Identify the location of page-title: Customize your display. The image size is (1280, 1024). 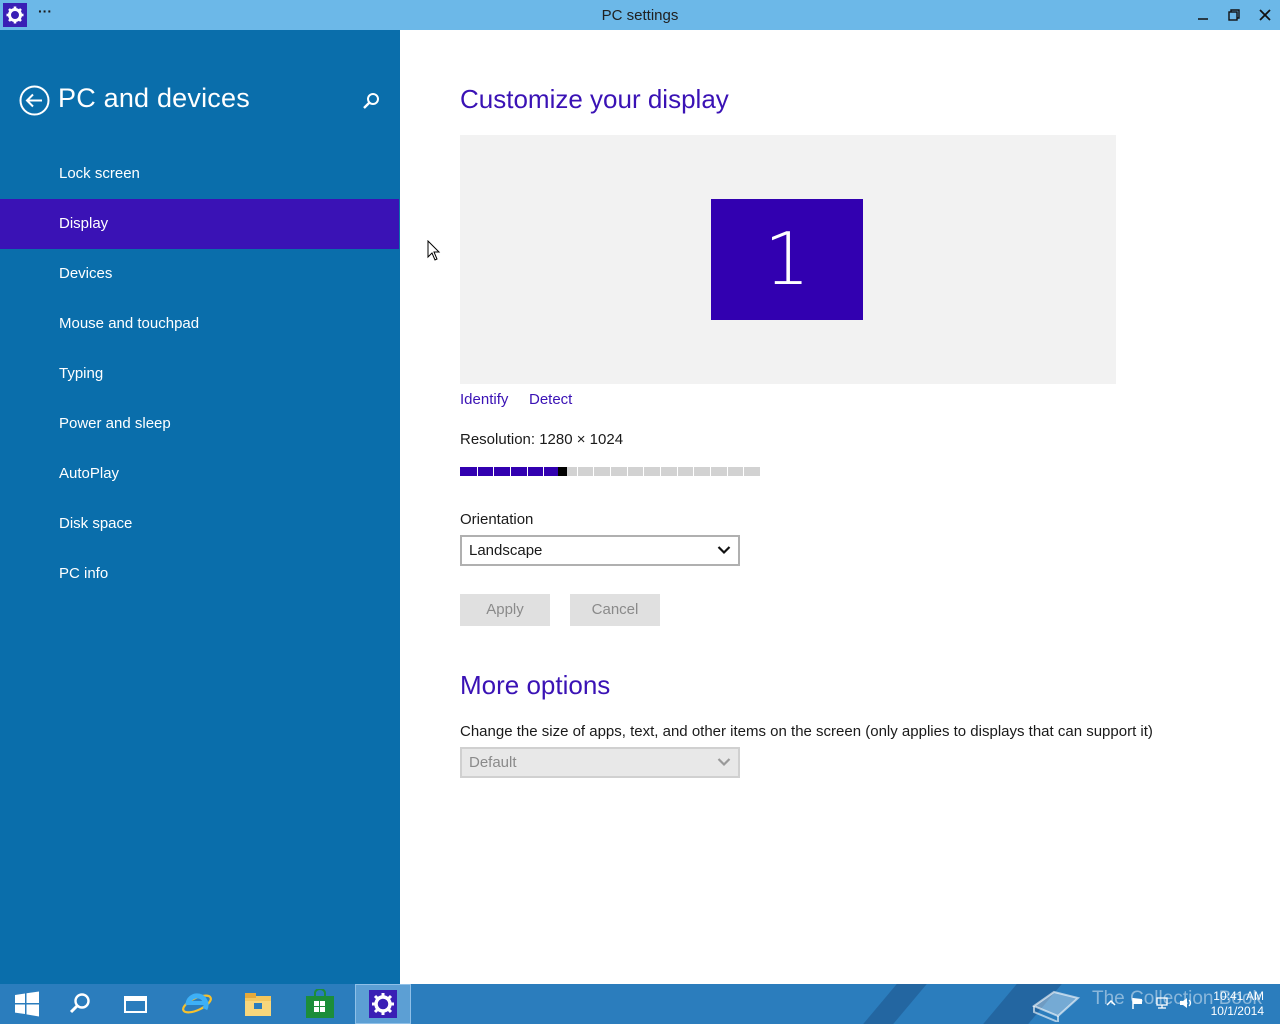
(594, 99).